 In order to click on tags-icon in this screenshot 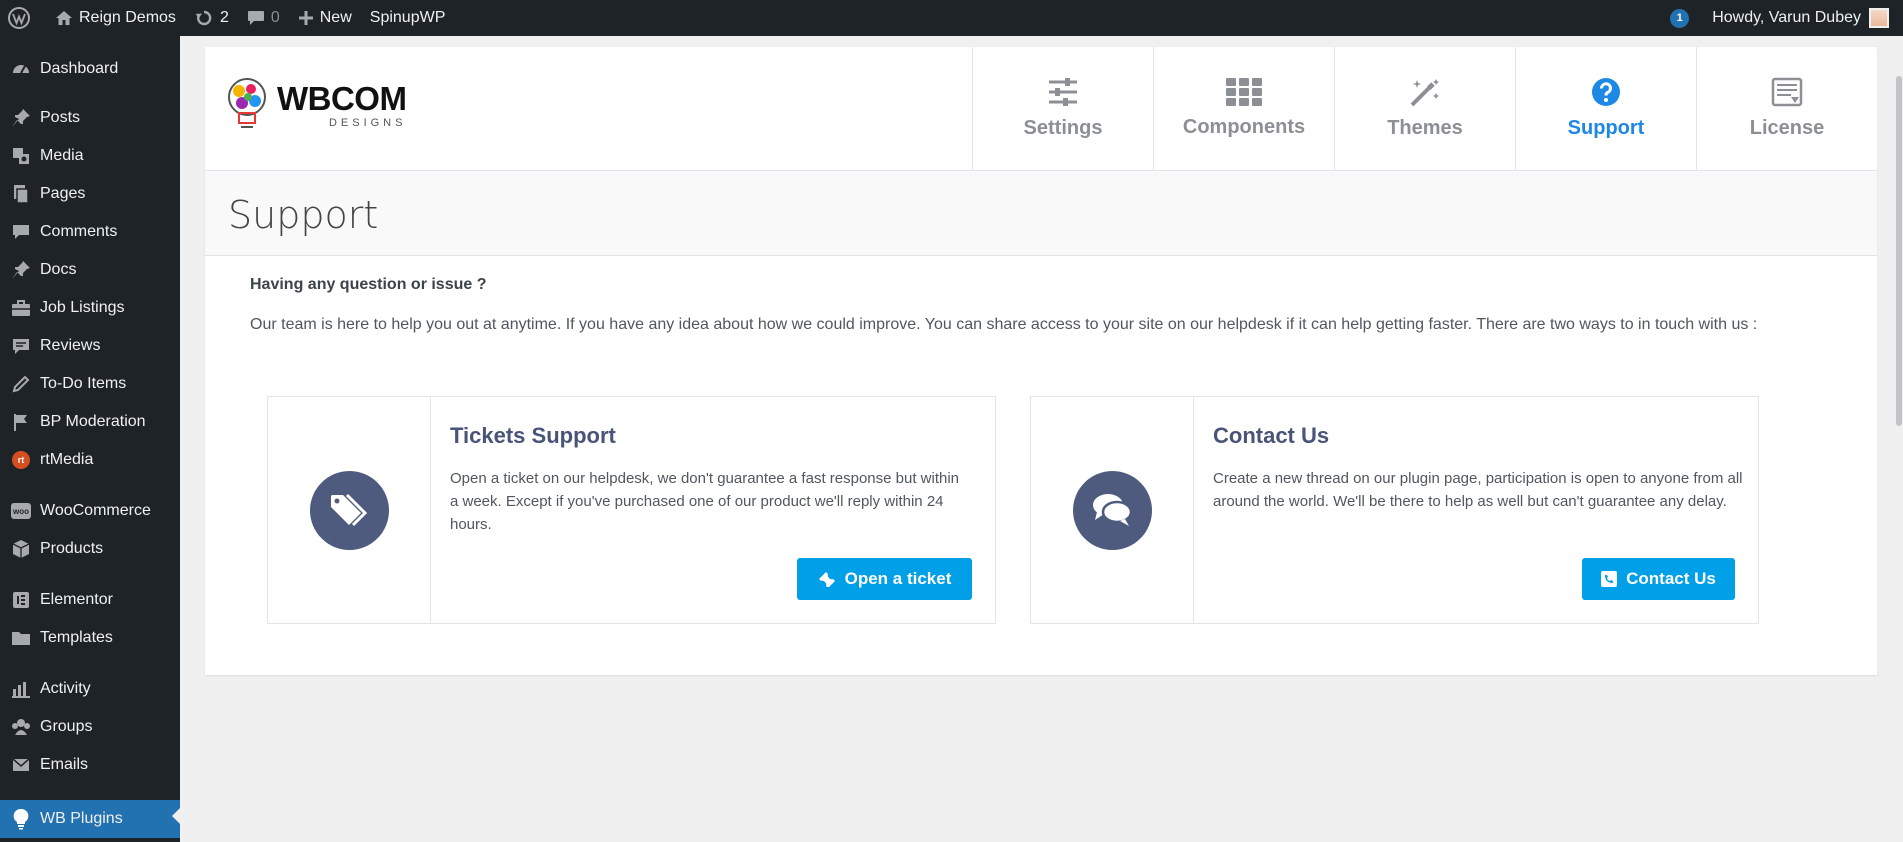, I will do `click(349, 510)`.